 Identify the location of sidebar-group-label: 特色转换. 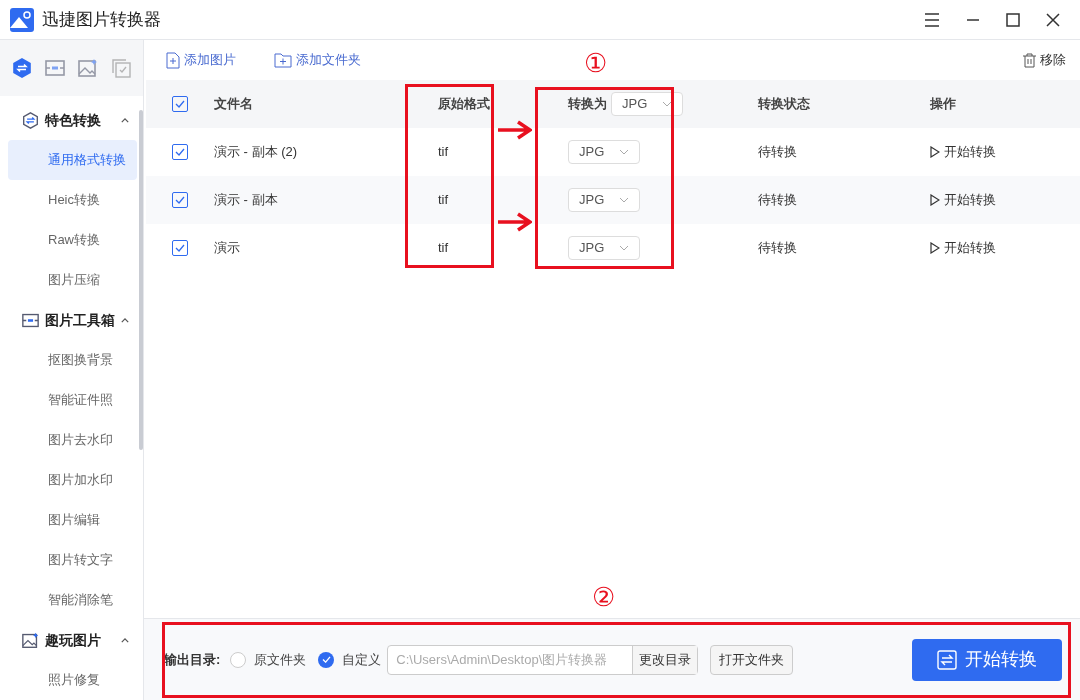
(73, 120).